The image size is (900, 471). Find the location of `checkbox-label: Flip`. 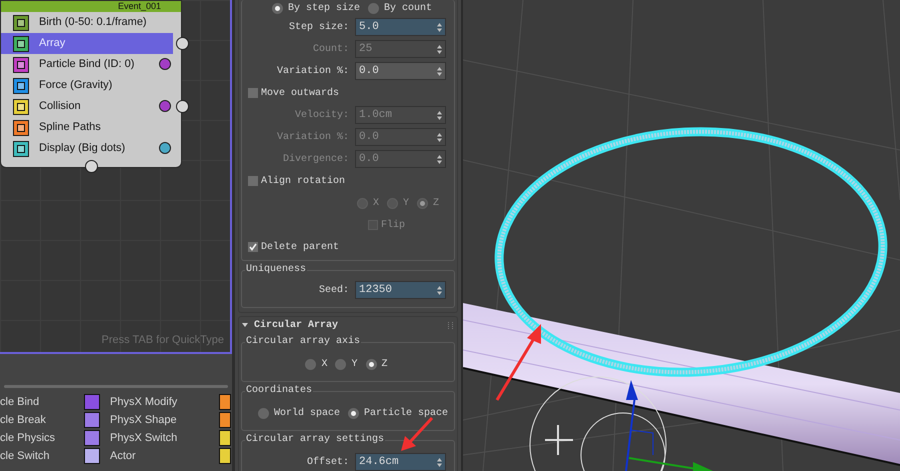

checkbox-label: Flip is located at coordinates (393, 225).